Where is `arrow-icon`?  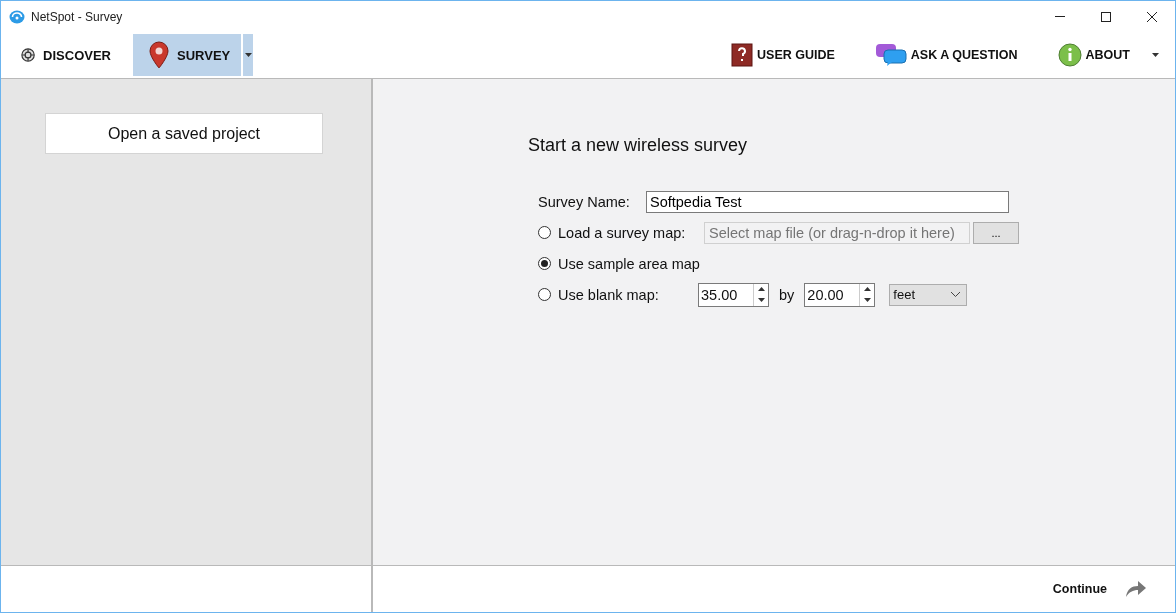
arrow-icon is located at coordinates (1136, 589).